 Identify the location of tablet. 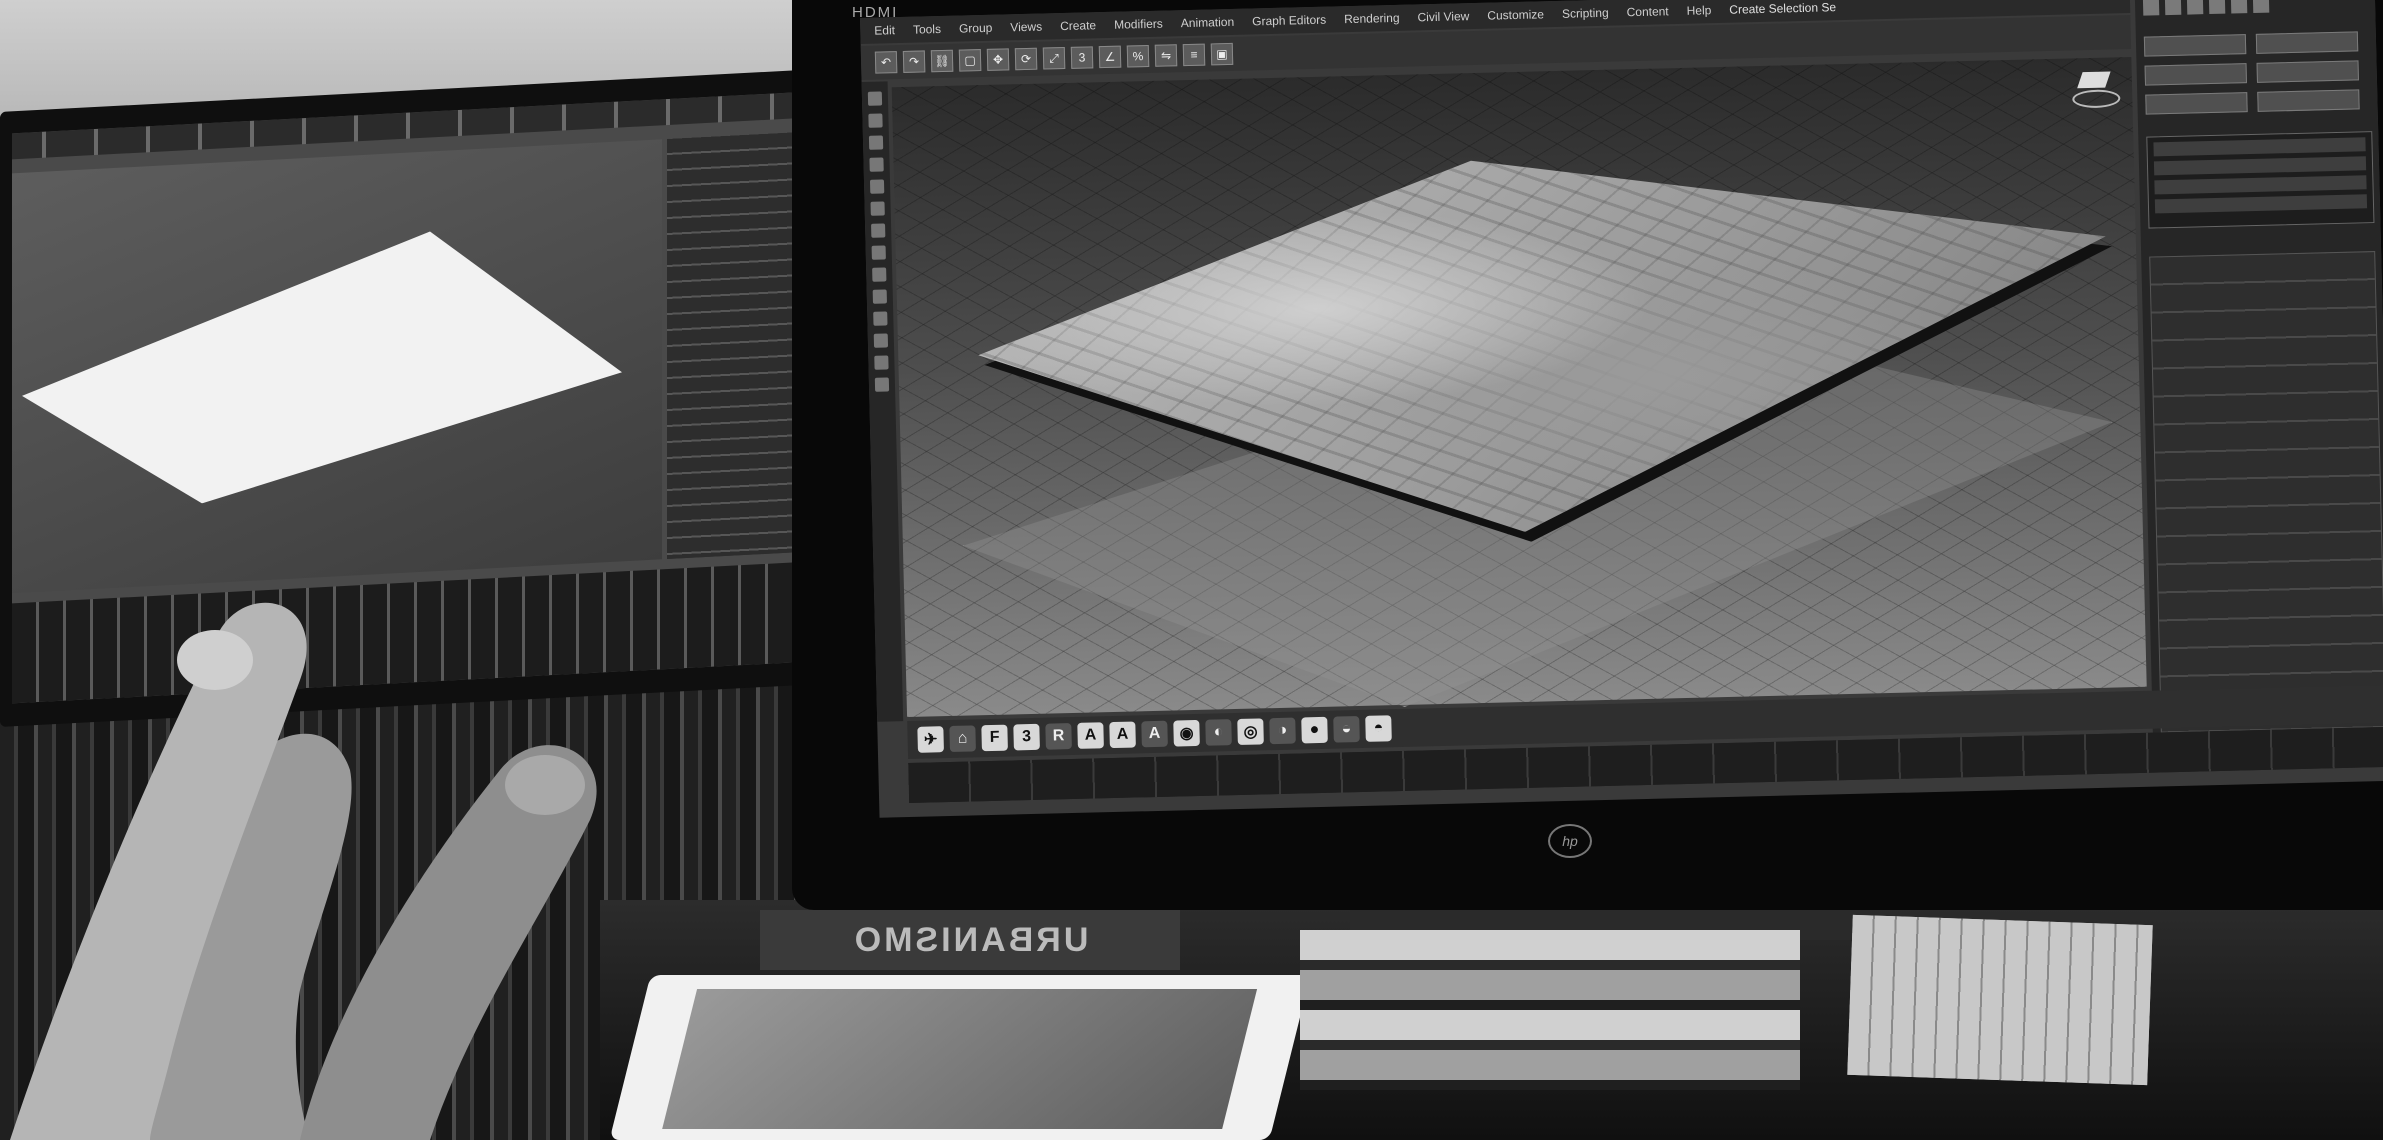
(960, 1057).